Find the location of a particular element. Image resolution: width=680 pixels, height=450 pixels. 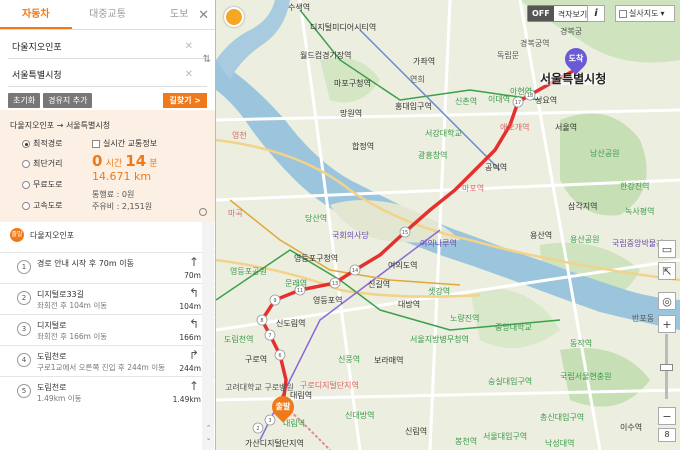

map-label: 국립서울현충원 is located at coordinates (586, 376).